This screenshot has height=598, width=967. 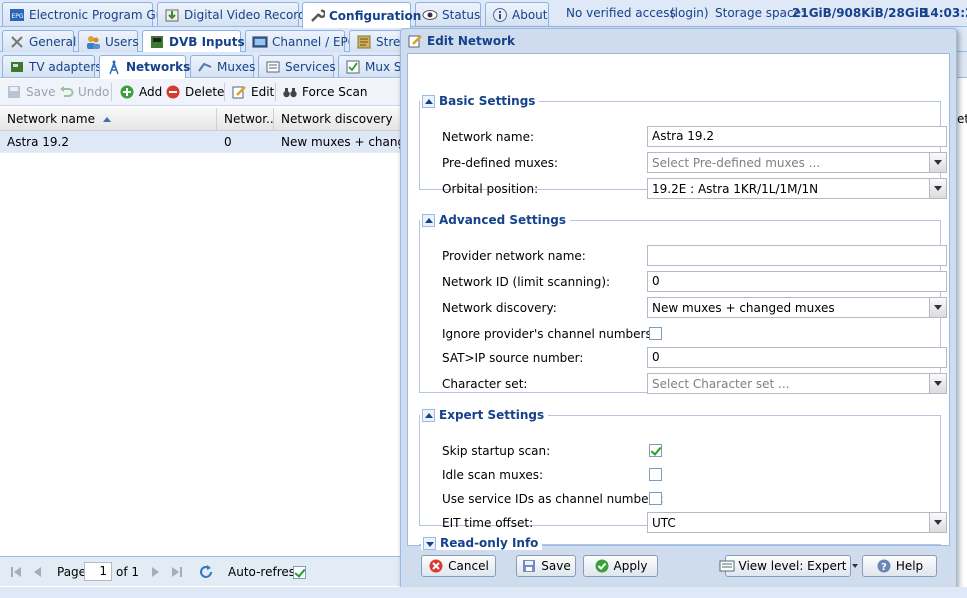 What do you see at coordinates (655, 498) in the screenshot?
I see `service-ids-checkbox` at bounding box center [655, 498].